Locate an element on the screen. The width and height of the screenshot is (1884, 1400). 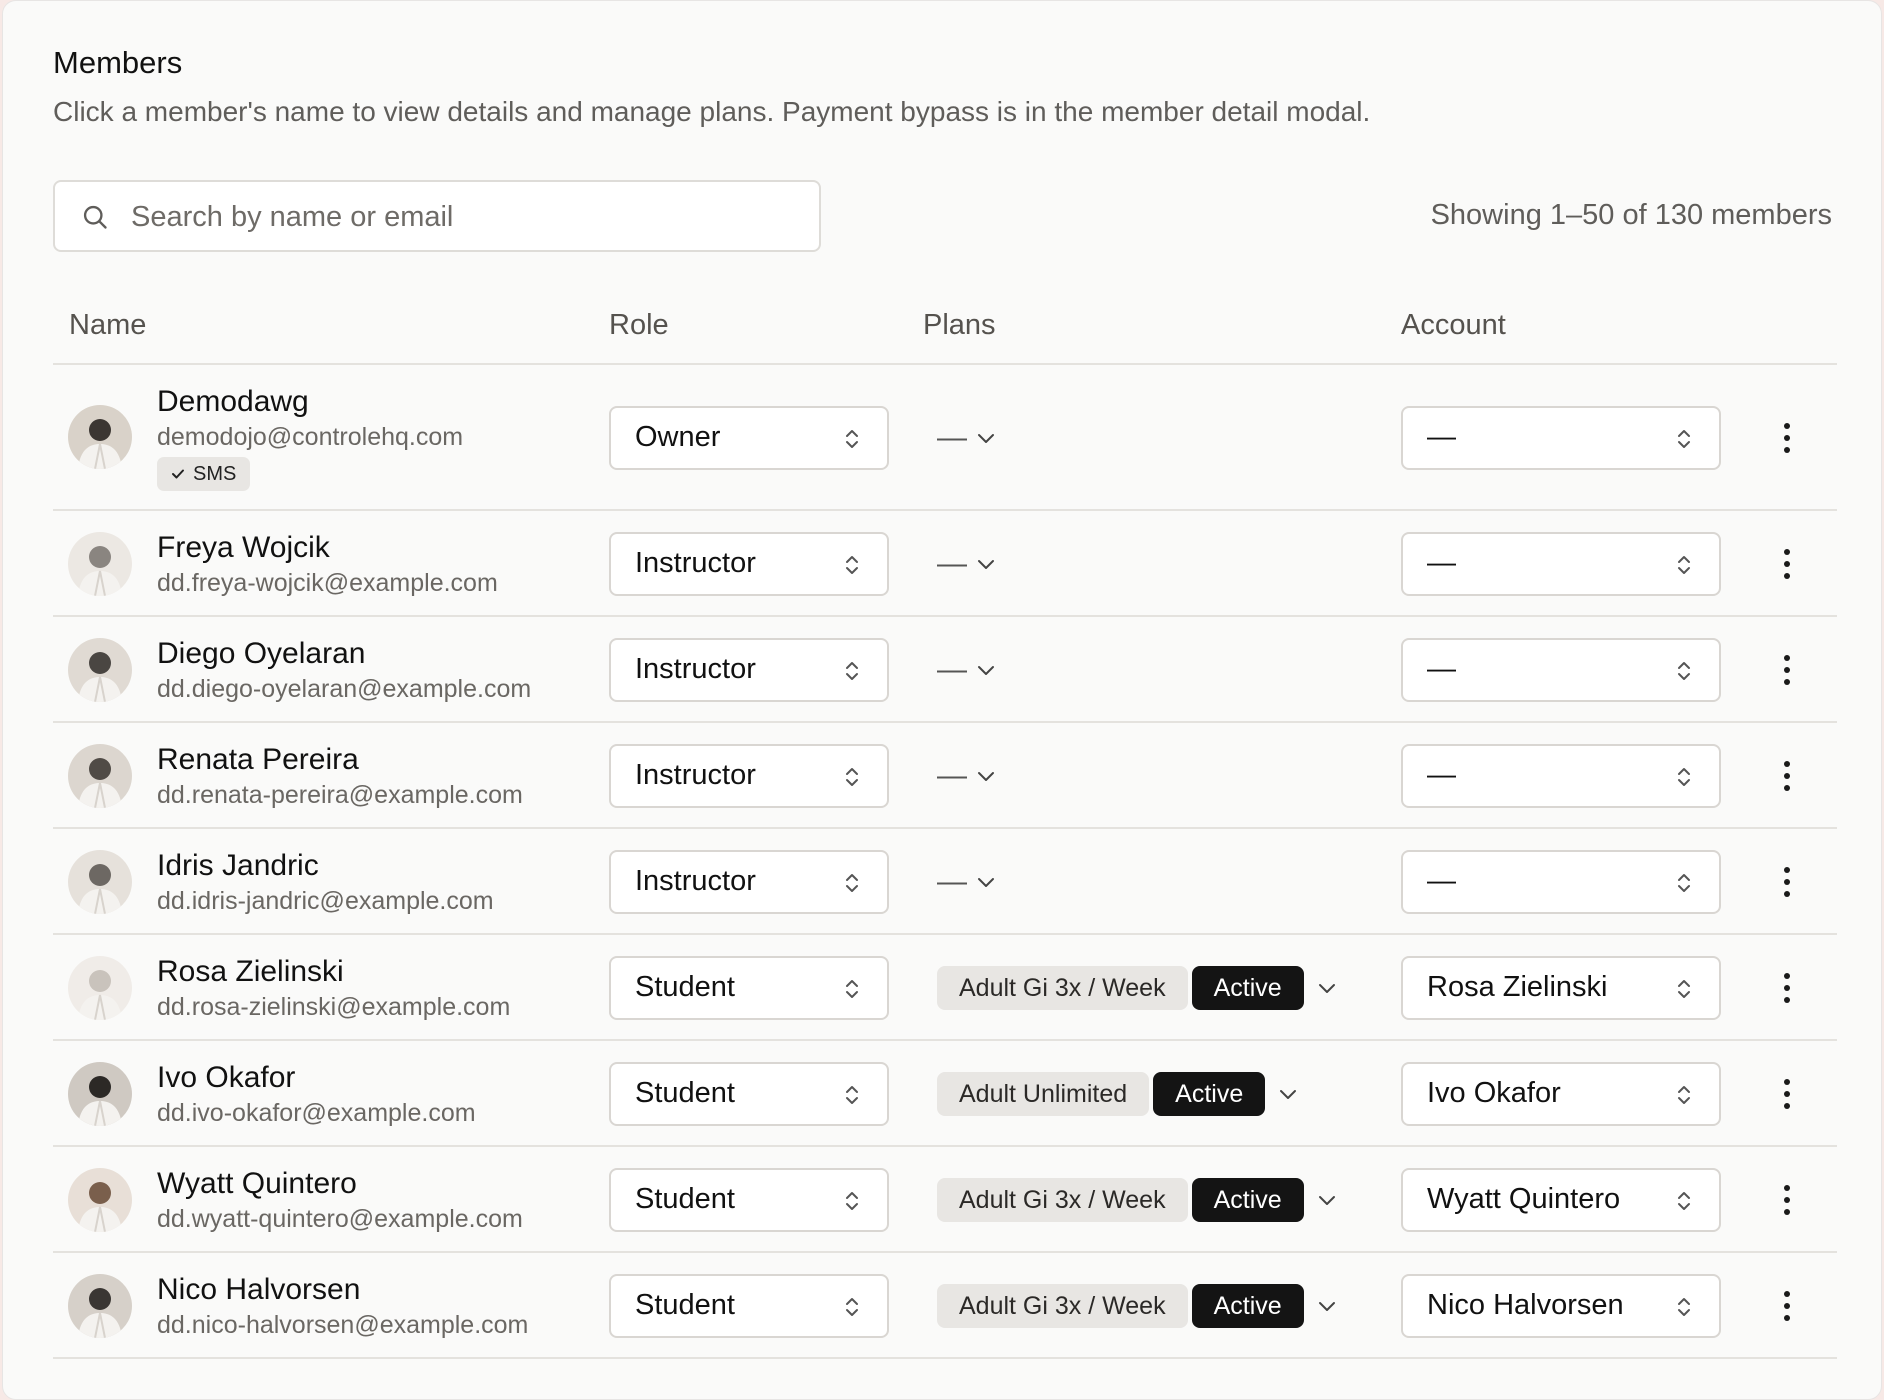
search-input is located at coordinates (461, 217).